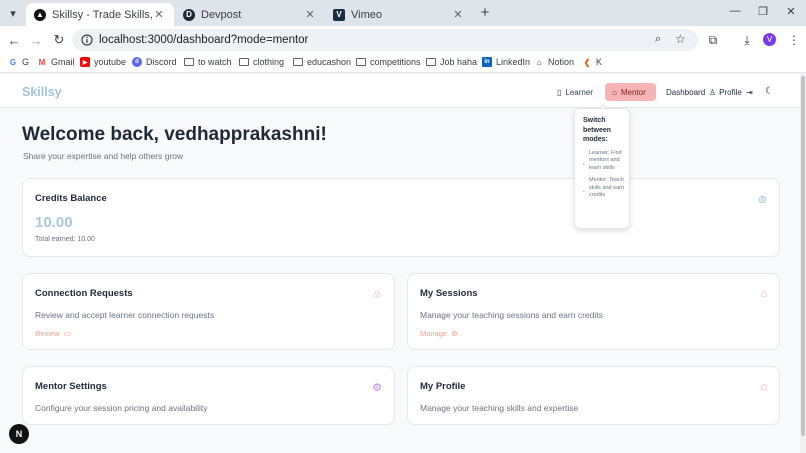 The height and width of the screenshot is (453, 806). I want to click on logout-button: ⇥, so click(751, 92).